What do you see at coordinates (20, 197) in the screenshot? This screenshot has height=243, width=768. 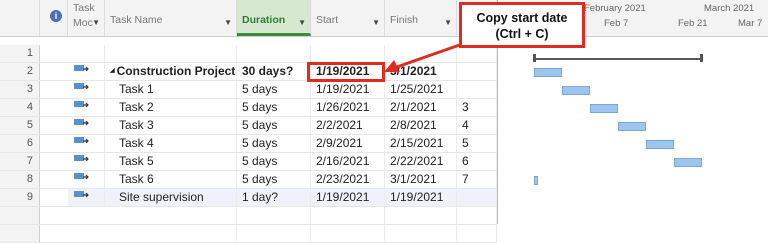 I see `row-number: 9` at bounding box center [20, 197].